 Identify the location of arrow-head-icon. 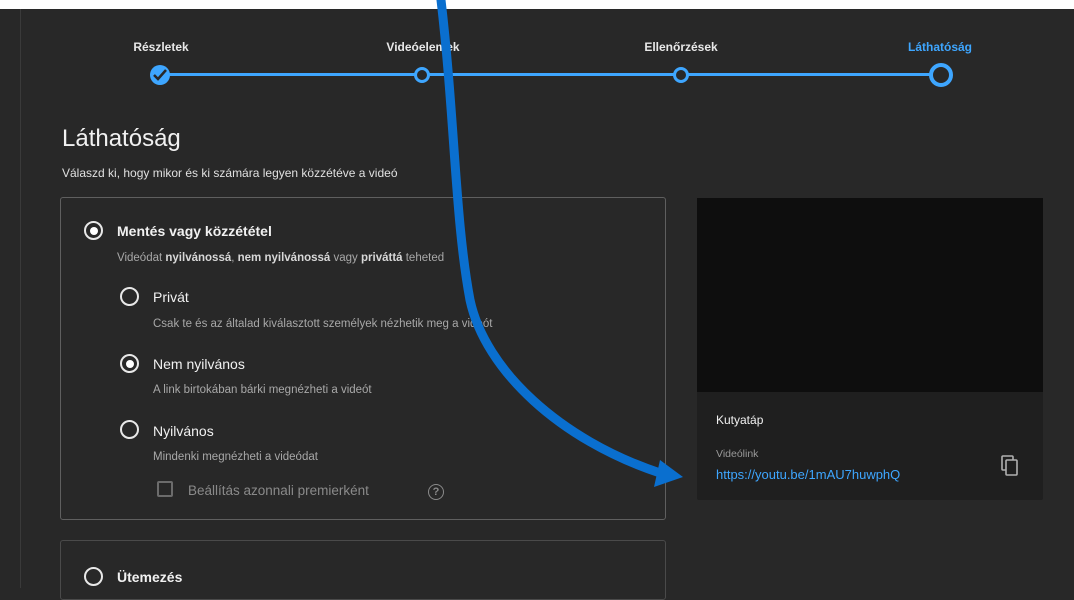
(668, 473).